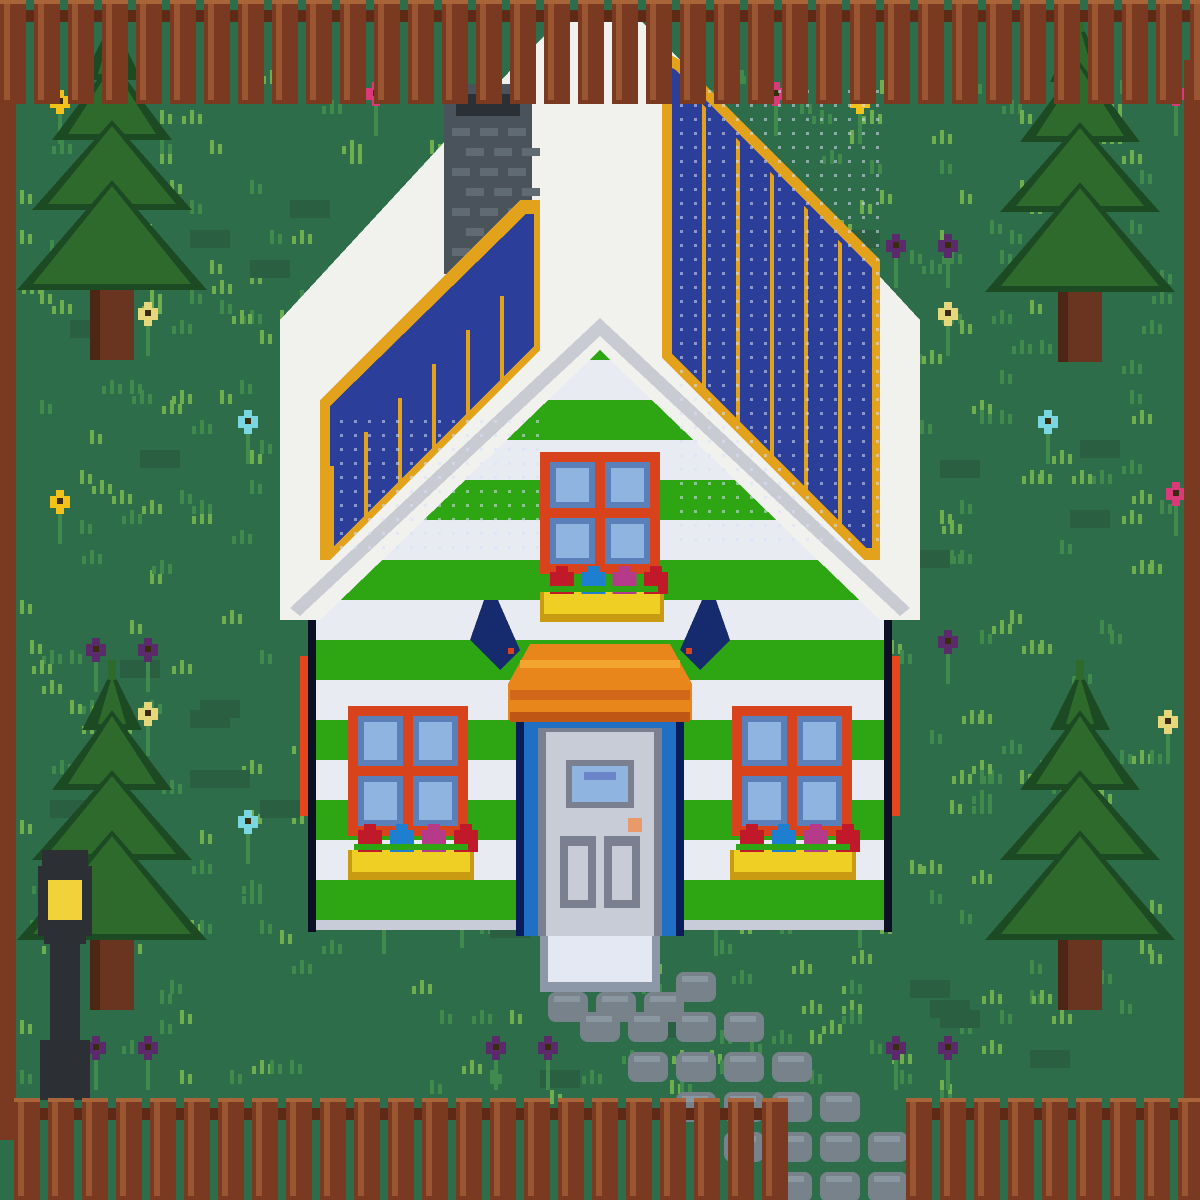 This screenshot has width=1200, height=1200. What do you see at coordinates (65, 900) in the screenshot?
I see `lamp-light-icon` at bounding box center [65, 900].